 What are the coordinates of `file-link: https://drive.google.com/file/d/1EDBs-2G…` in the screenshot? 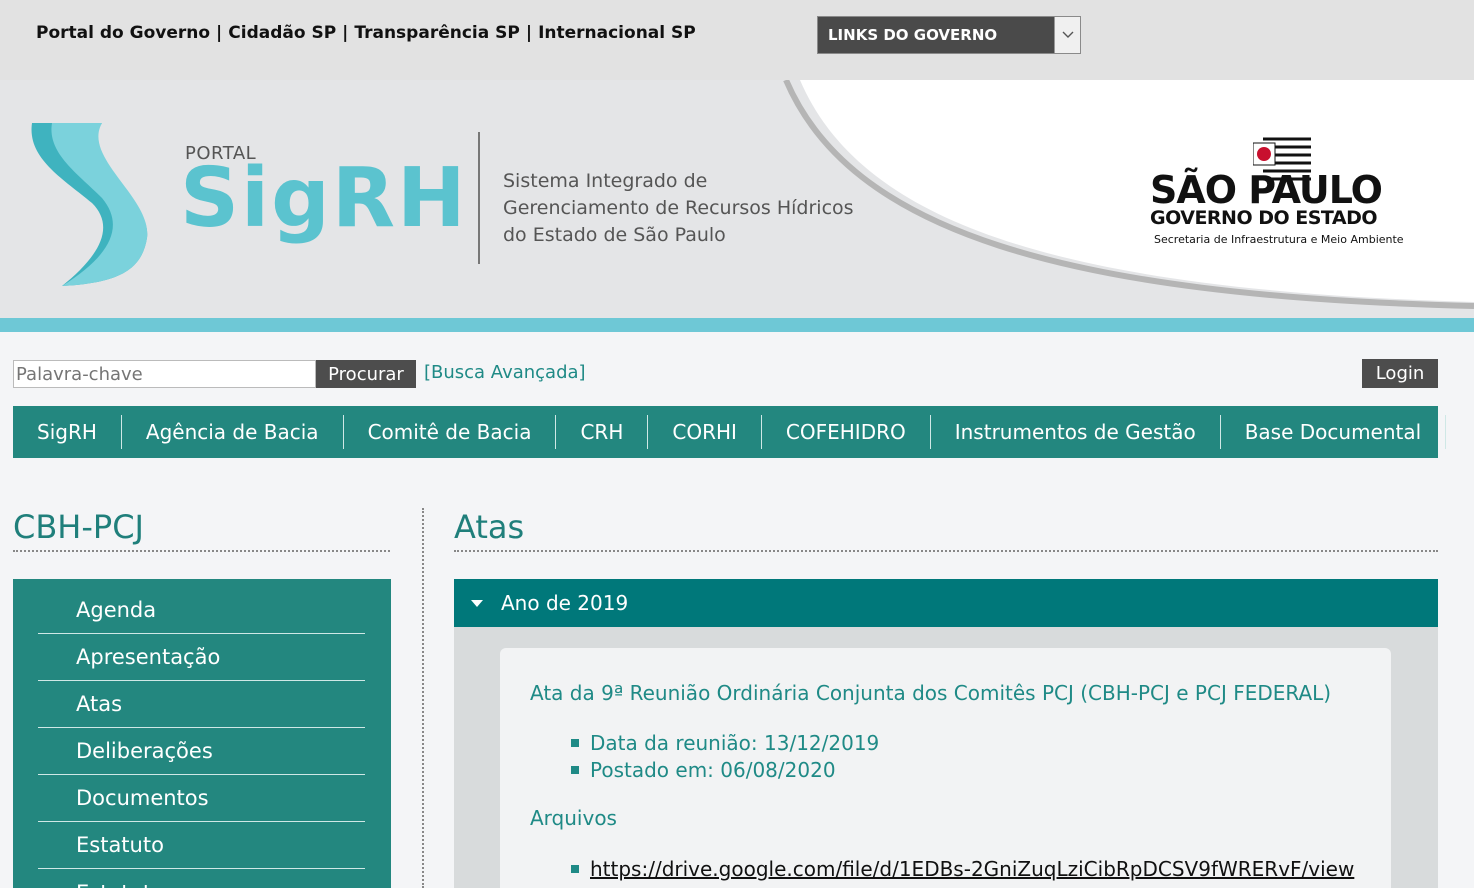 It's located at (972, 869).